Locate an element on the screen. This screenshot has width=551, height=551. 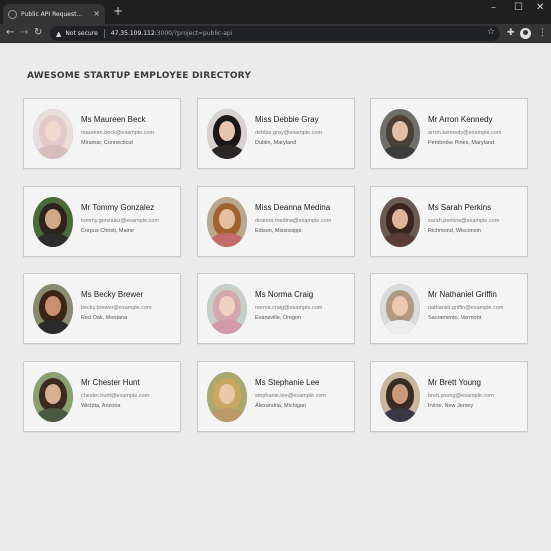
employee-name: Miss Deanna Medina is located at coordinates (293, 207).